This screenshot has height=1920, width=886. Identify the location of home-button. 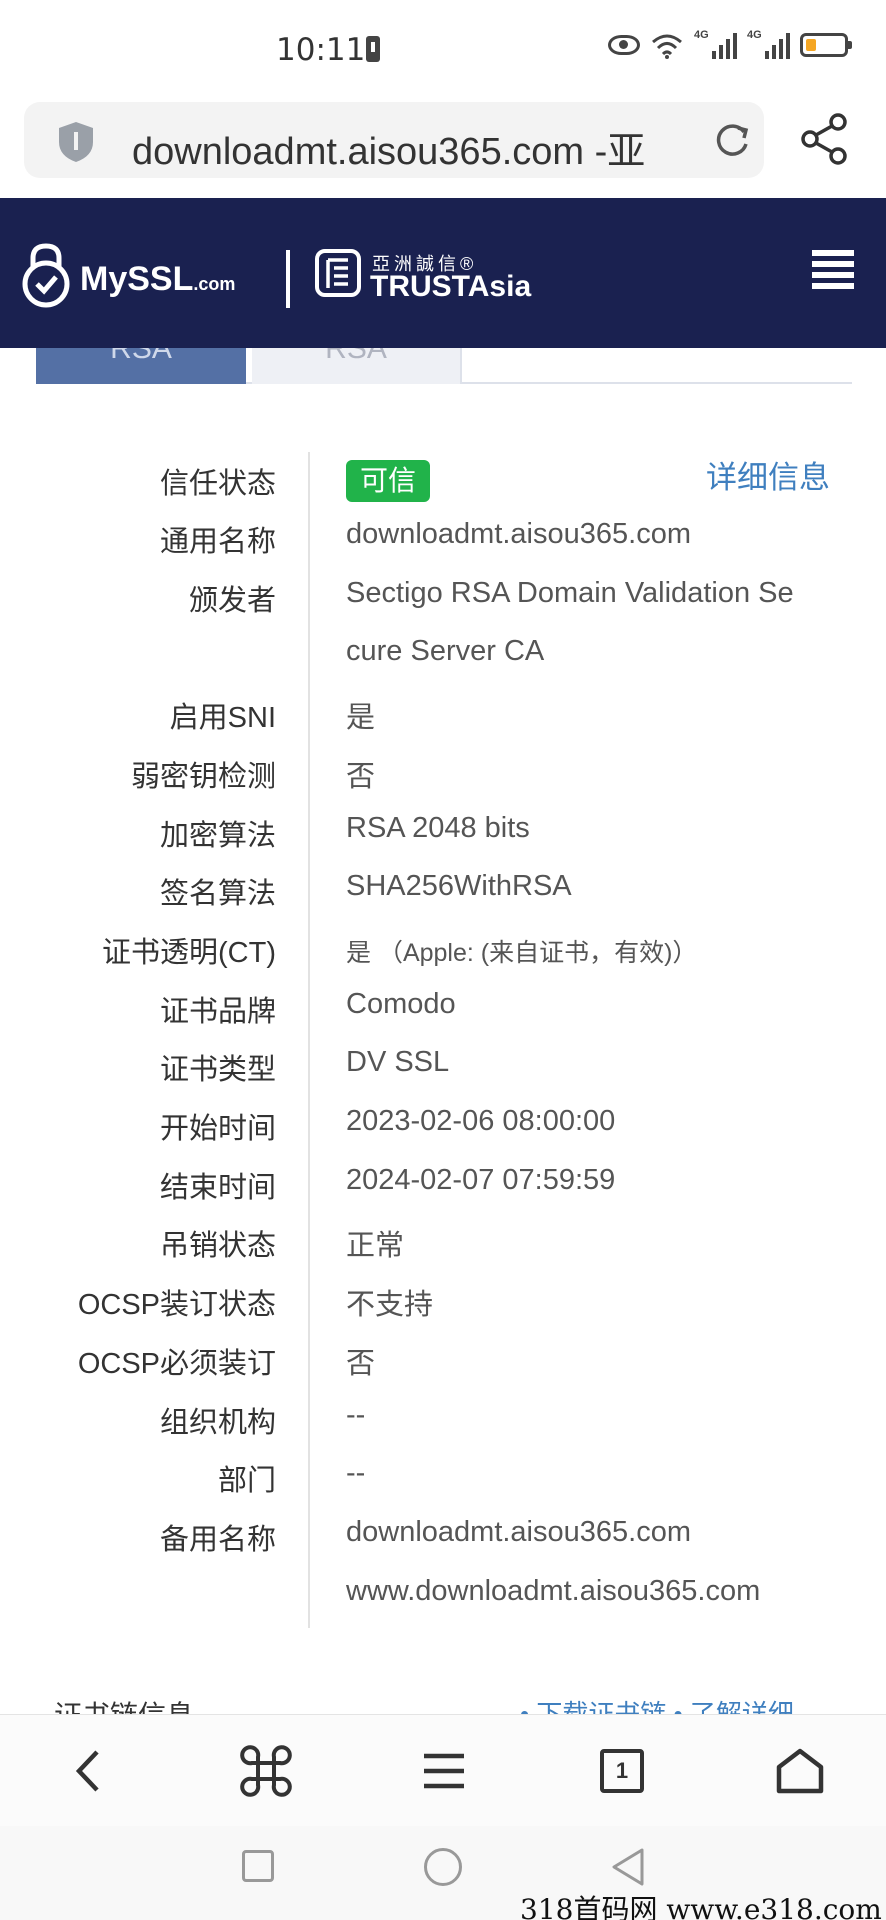
(800, 1771).